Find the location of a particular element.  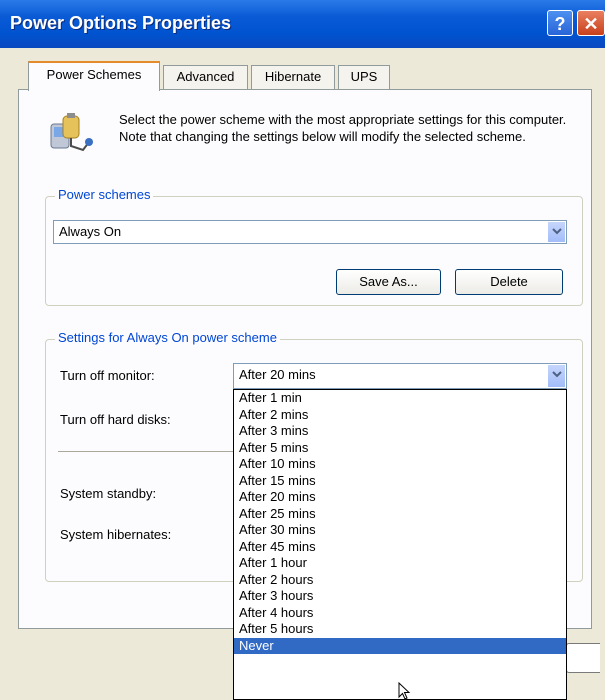

dropdown-option: After 3 mins is located at coordinates (400, 431).